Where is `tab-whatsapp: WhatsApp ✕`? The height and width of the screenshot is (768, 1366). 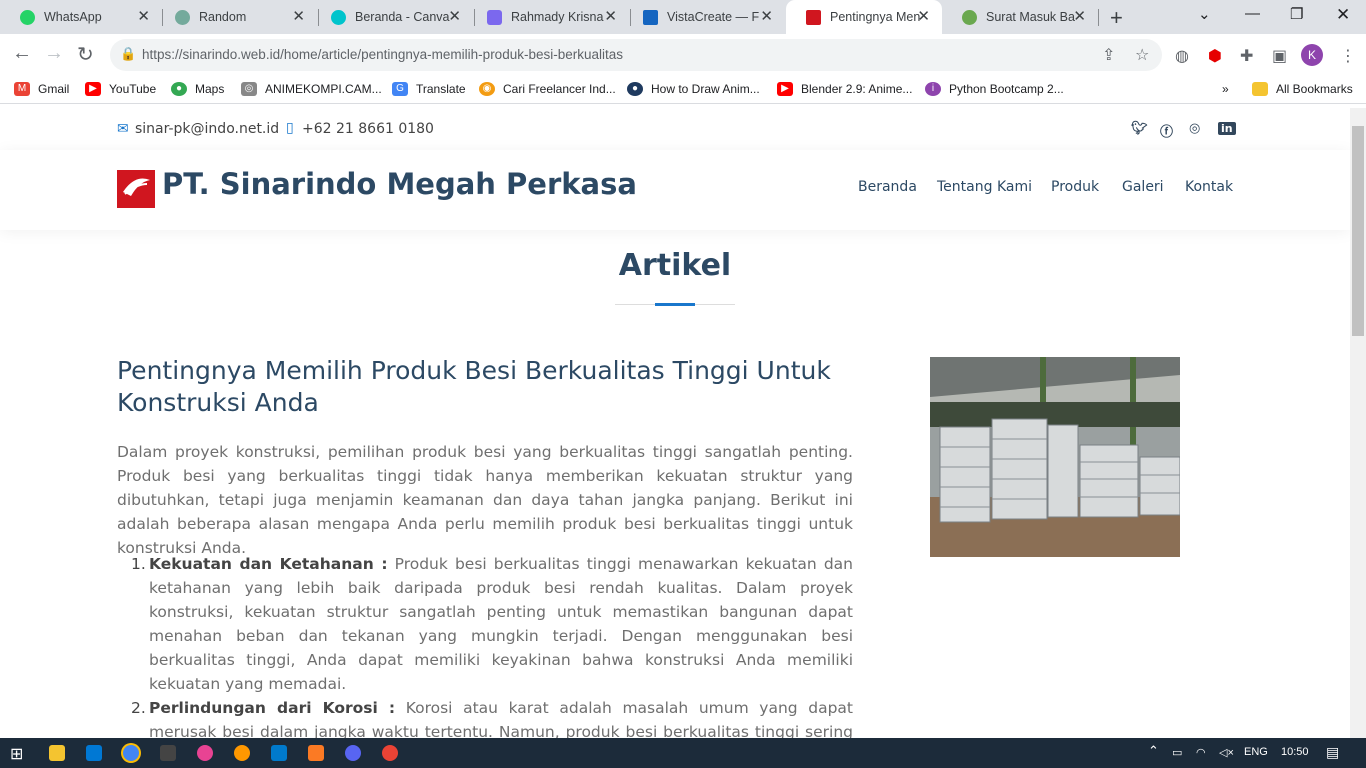 tab-whatsapp: WhatsApp ✕ is located at coordinates (81, 17).